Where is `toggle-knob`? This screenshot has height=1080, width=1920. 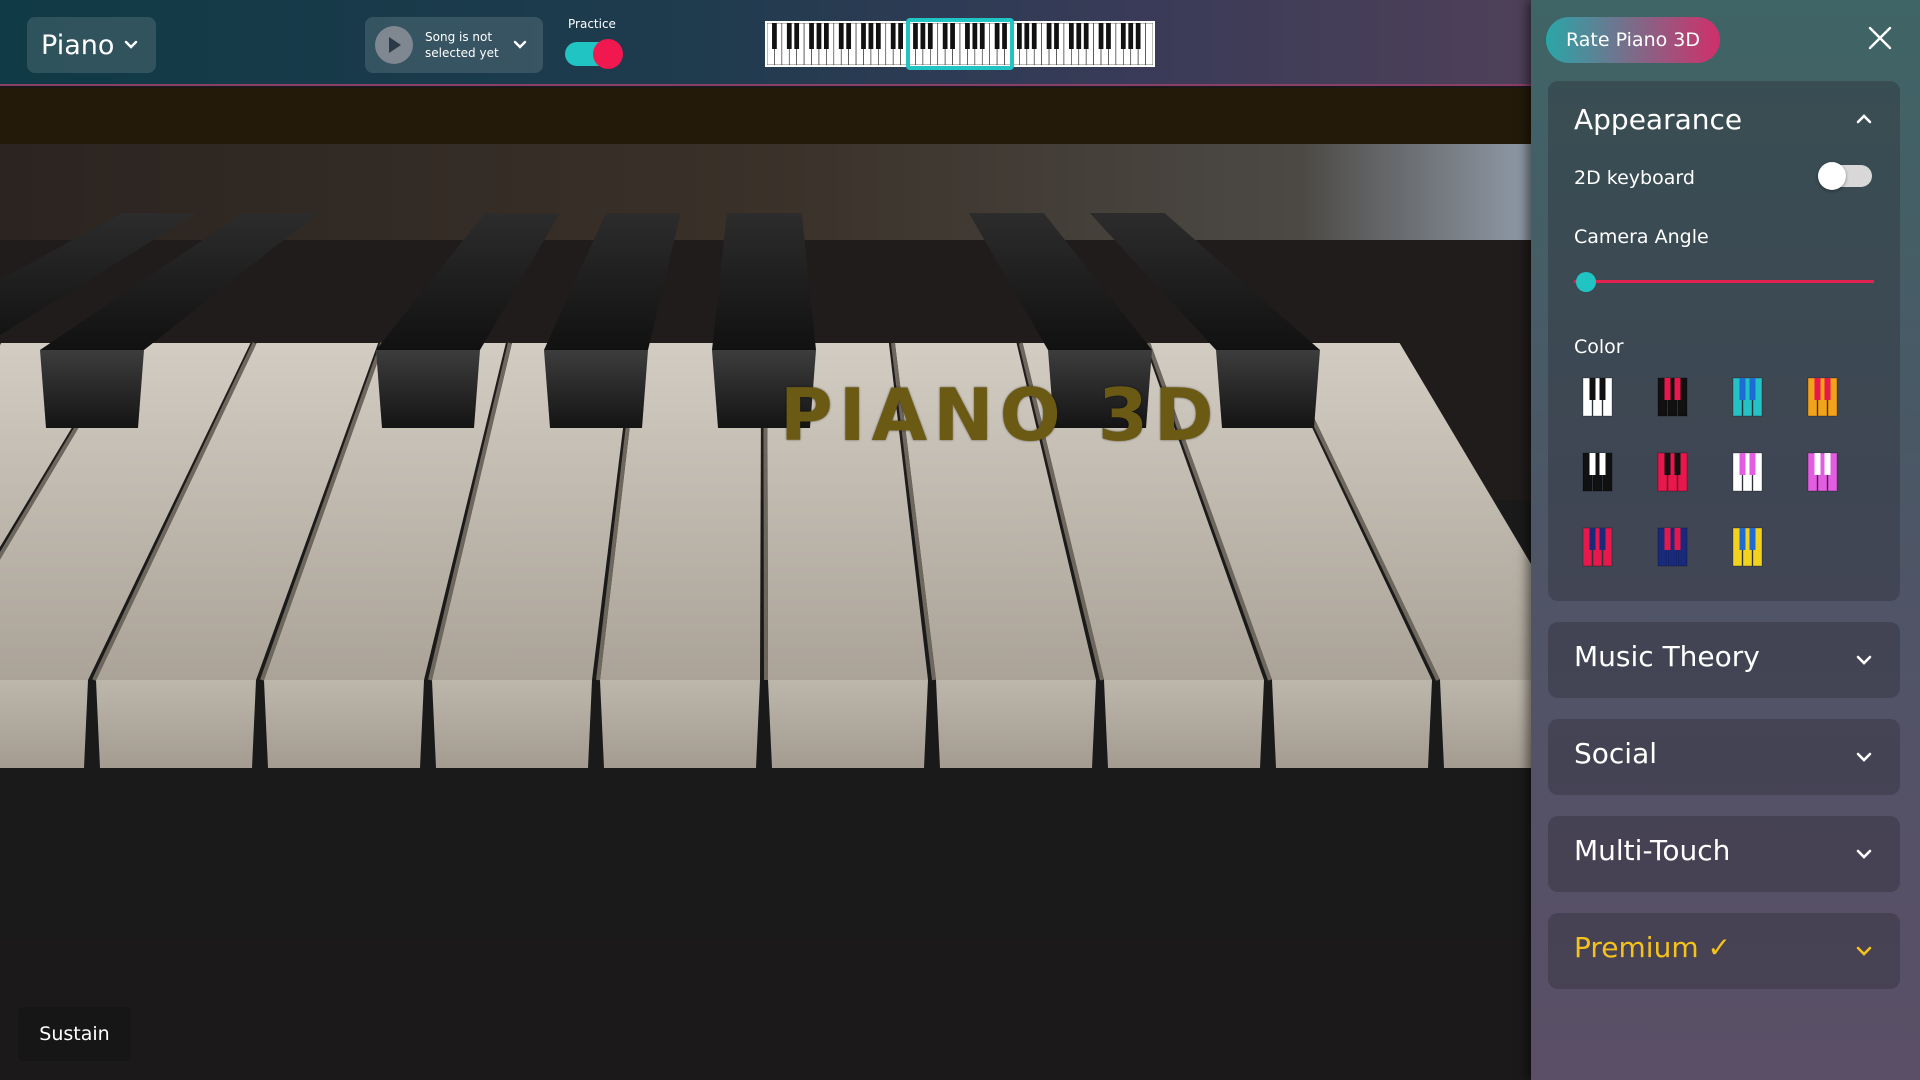 toggle-knob is located at coordinates (608, 54).